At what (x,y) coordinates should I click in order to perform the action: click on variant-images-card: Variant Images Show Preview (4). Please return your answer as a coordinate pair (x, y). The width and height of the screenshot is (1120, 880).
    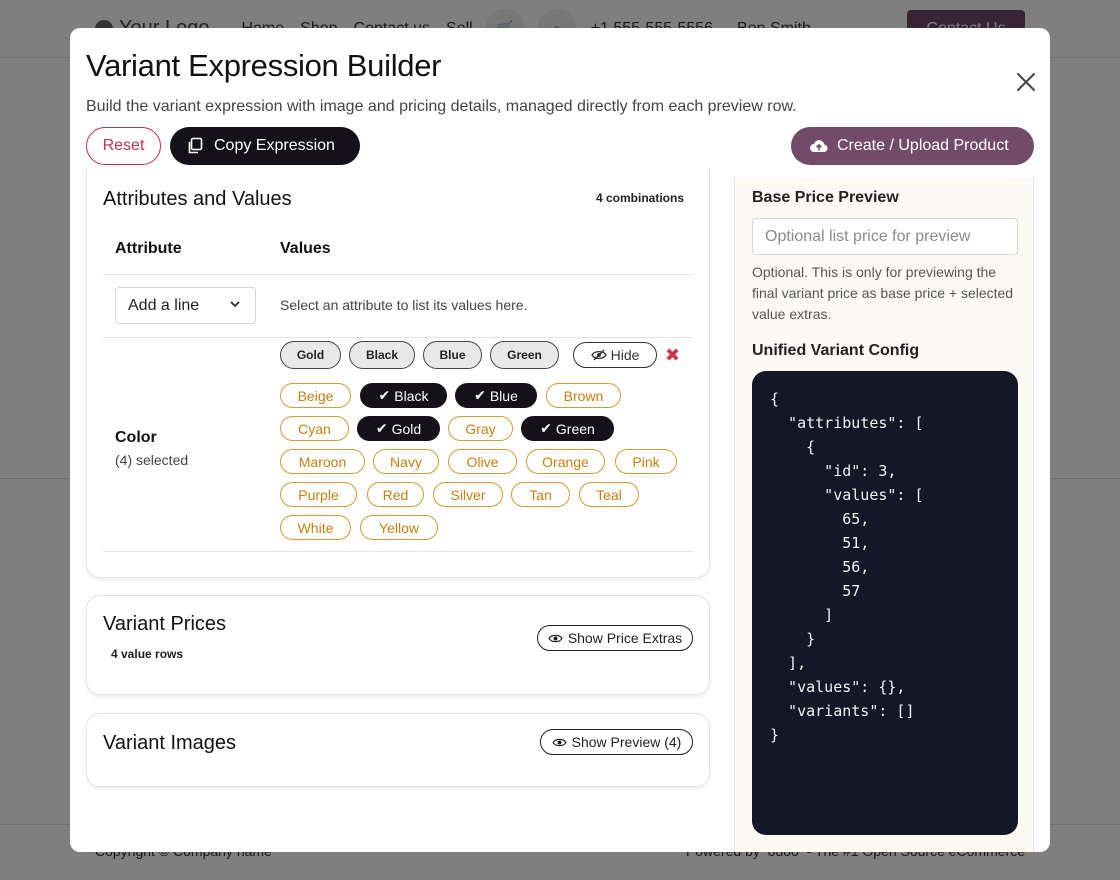
    Looking at the image, I should click on (398, 750).